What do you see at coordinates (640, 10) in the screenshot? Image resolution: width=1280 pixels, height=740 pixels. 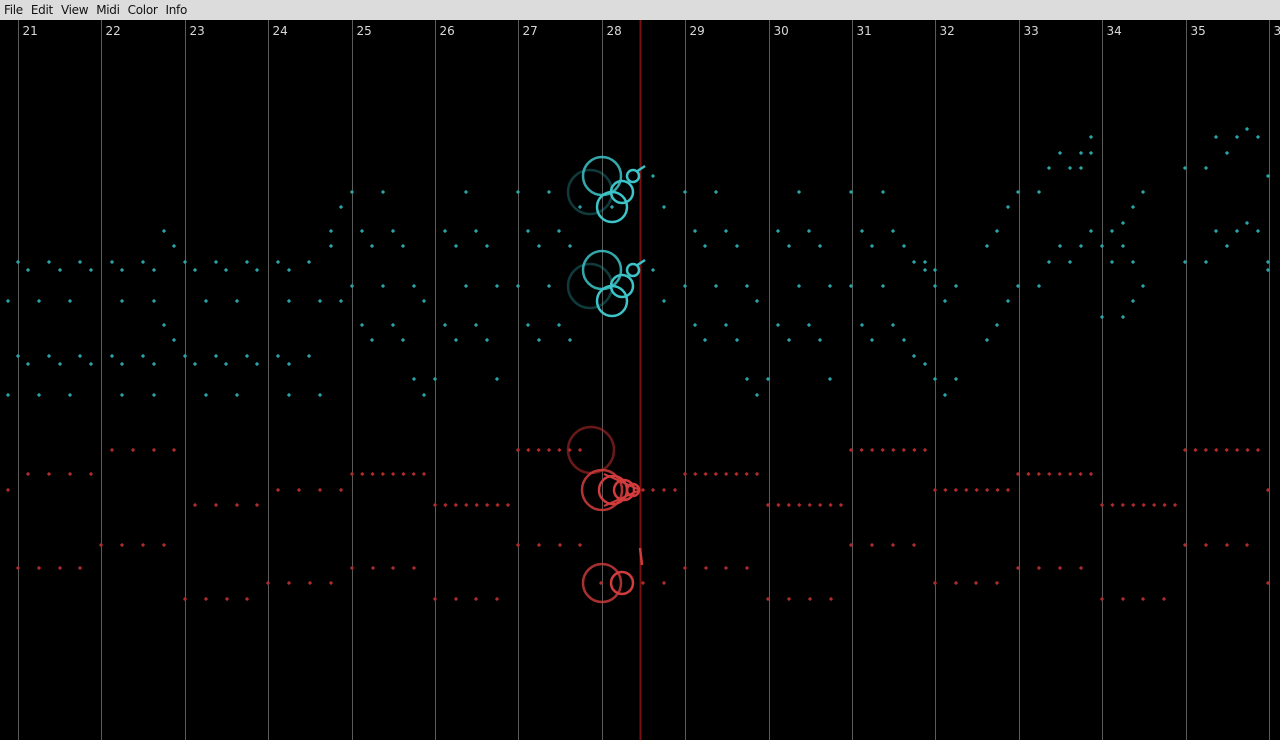 I see `menu-bar: File Edit View Midi Color Info` at bounding box center [640, 10].